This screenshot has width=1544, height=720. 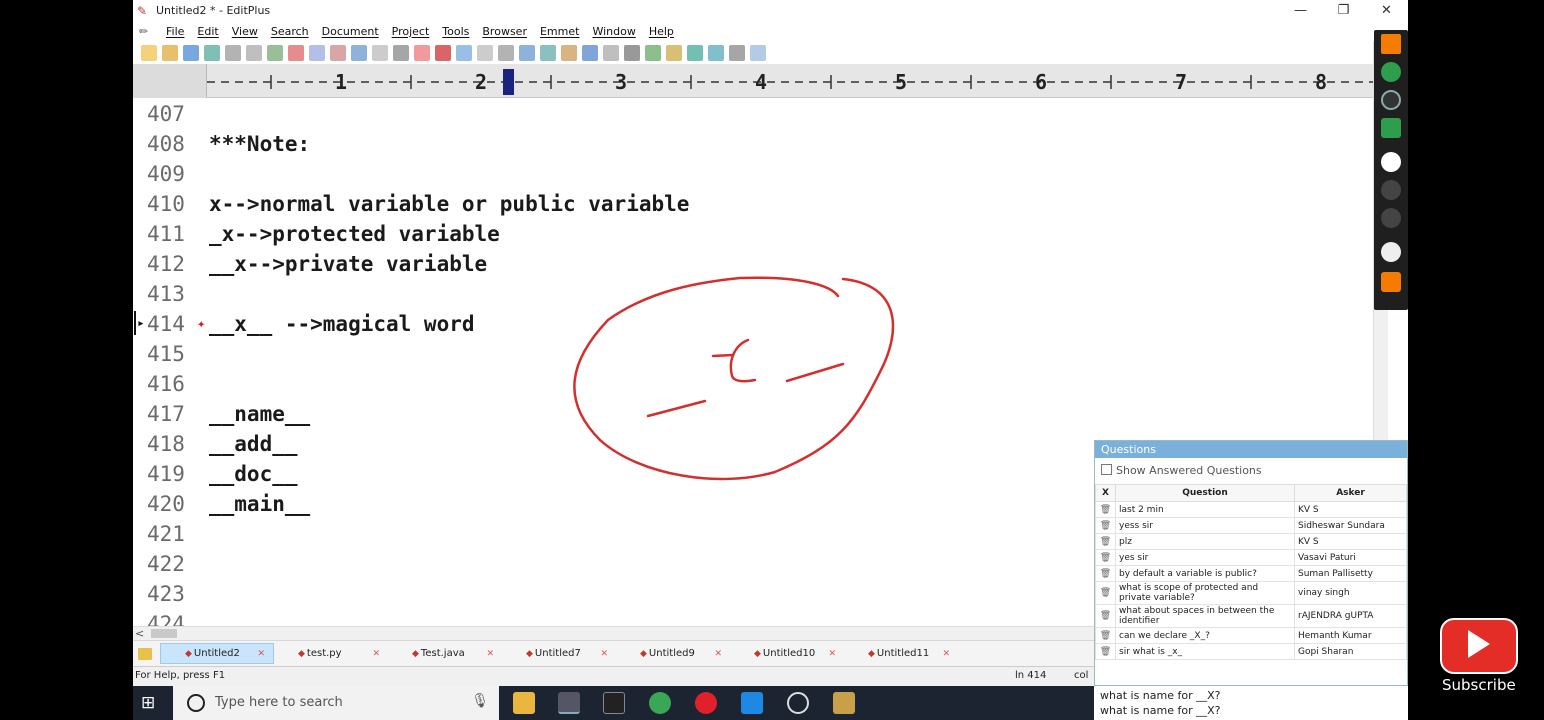 I want to click on col-asker: Asker, so click(x=1350, y=493).